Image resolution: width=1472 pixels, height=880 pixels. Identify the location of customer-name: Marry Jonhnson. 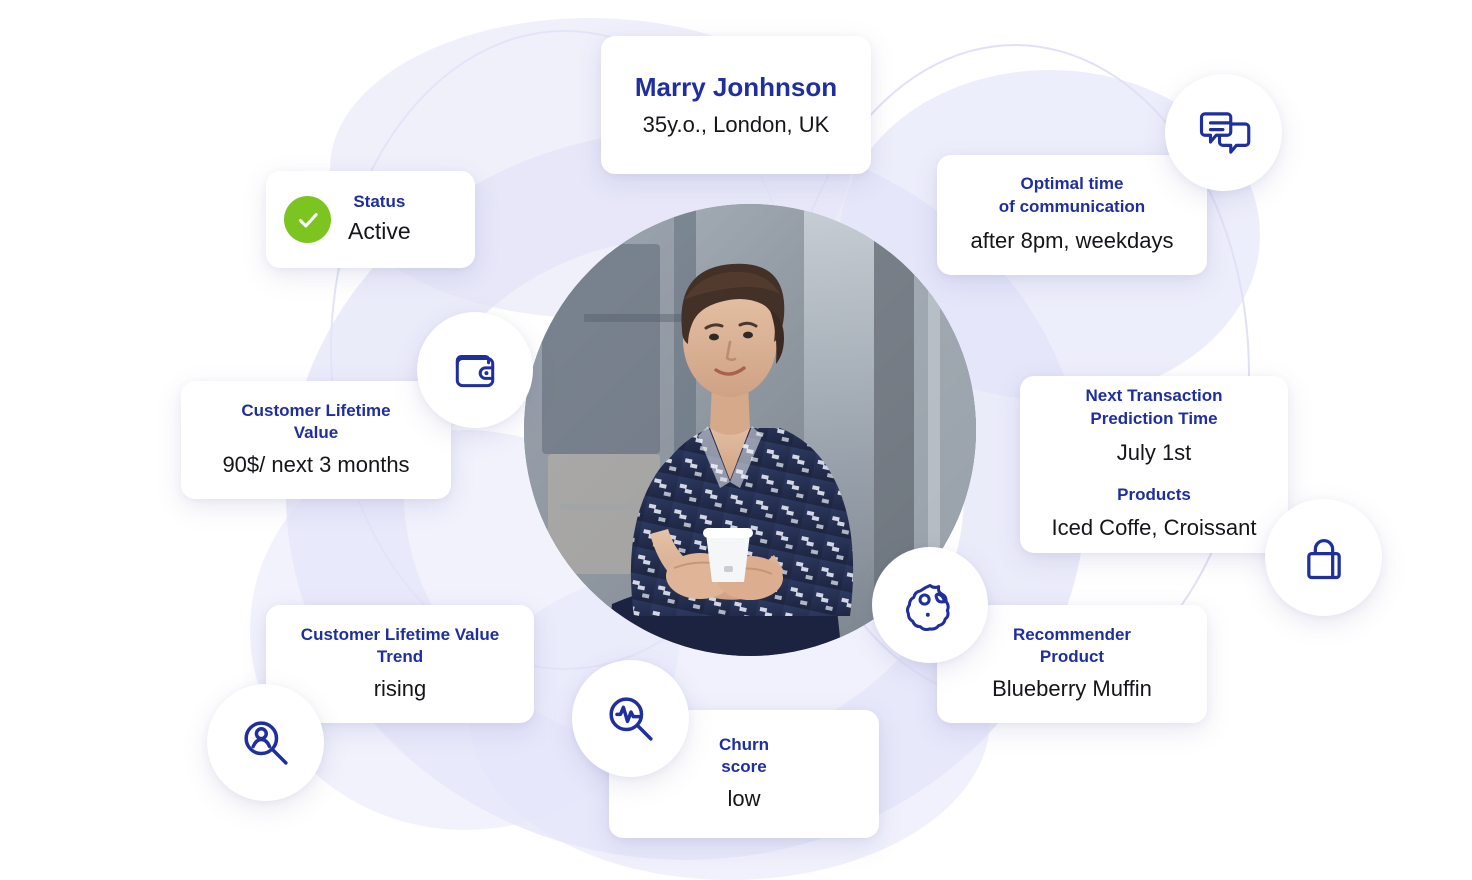
(736, 87).